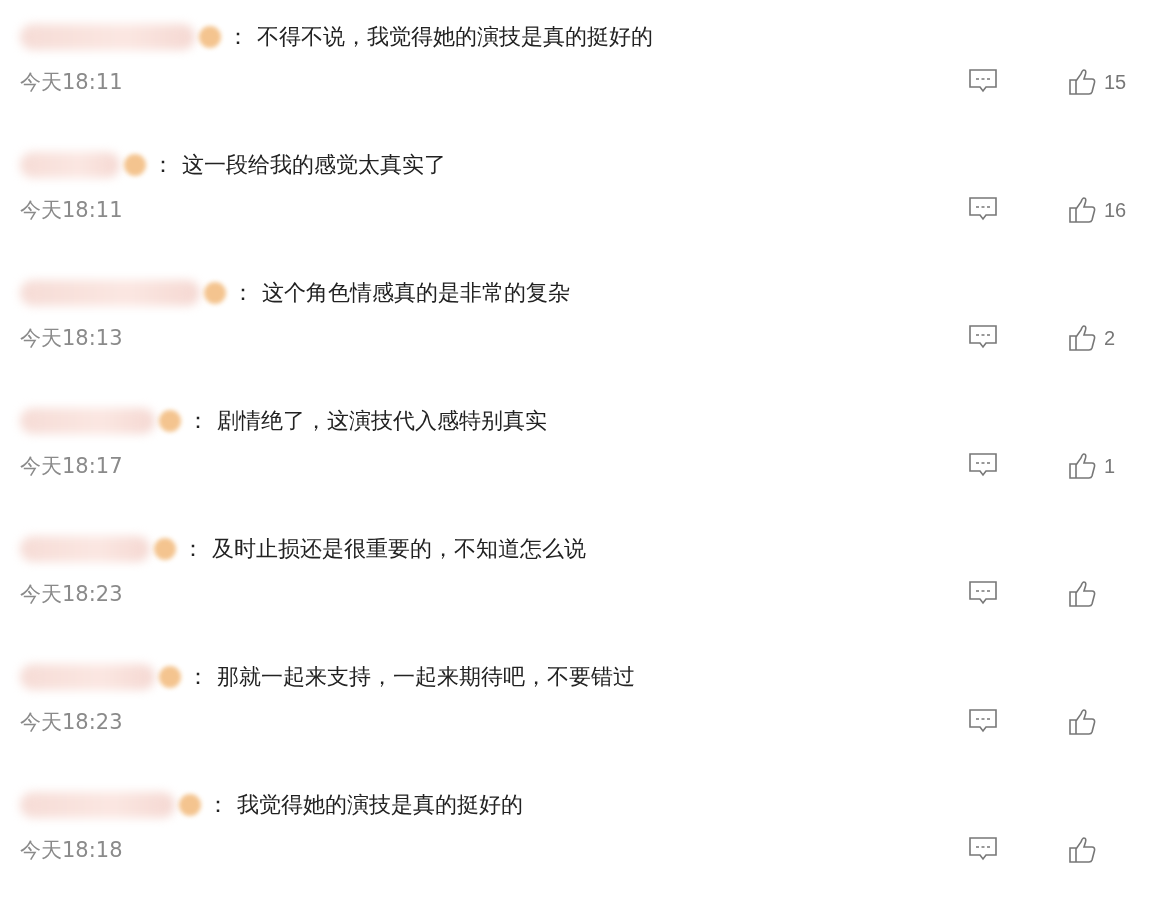  I want to click on comment-text: 我觉得她的演技是真的挺好的, so click(380, 805).